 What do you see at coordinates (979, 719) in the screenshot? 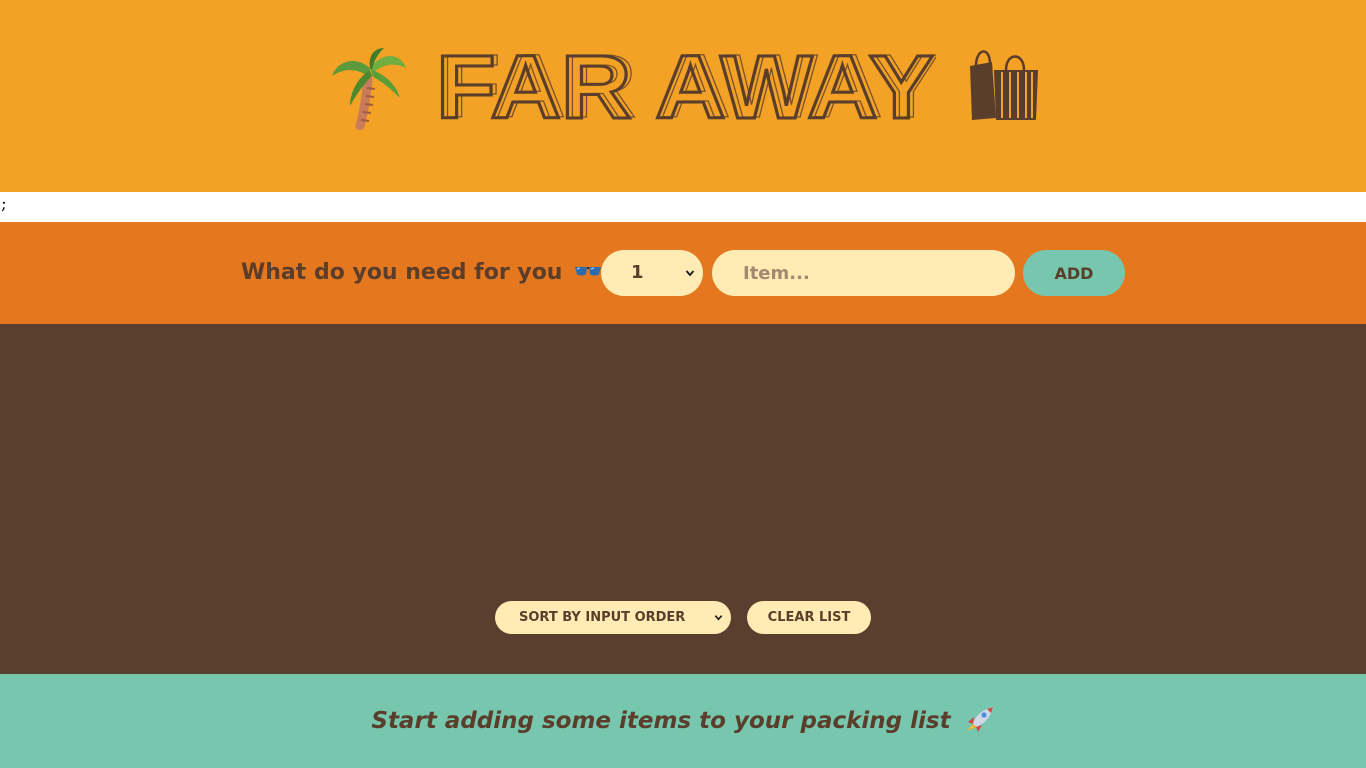
I see `rocket-icon` at bounding box center [979, 719].